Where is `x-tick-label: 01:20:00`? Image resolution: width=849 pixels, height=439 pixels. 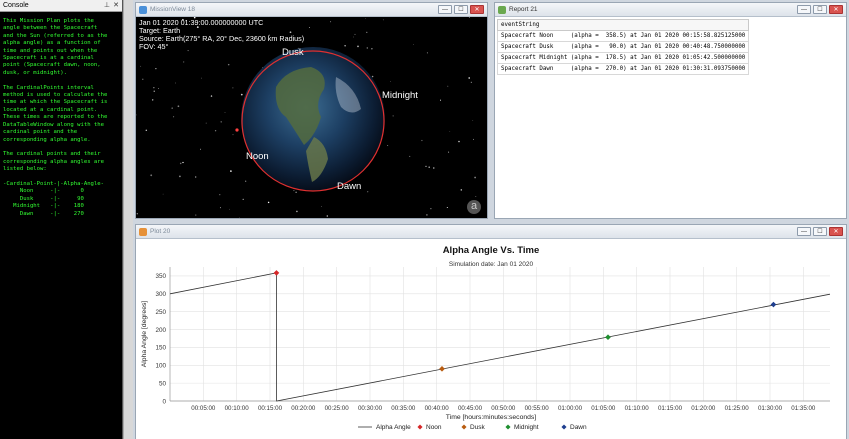
x-tick-label: 01:20:00 is located at coordinates (703, 408).